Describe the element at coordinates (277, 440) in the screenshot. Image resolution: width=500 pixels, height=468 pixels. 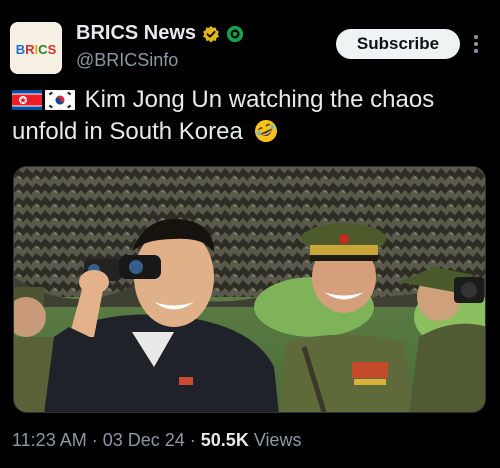
I see `views-label: Views` at that location.